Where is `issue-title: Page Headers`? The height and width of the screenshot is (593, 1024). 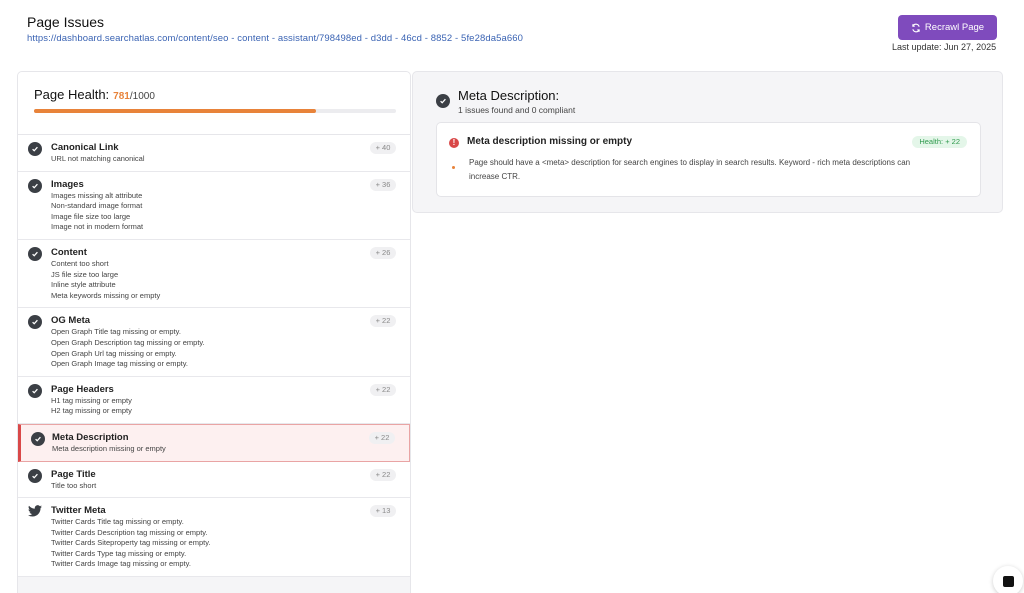
issue-title: Page Headers is located at coordinates (82, 389).